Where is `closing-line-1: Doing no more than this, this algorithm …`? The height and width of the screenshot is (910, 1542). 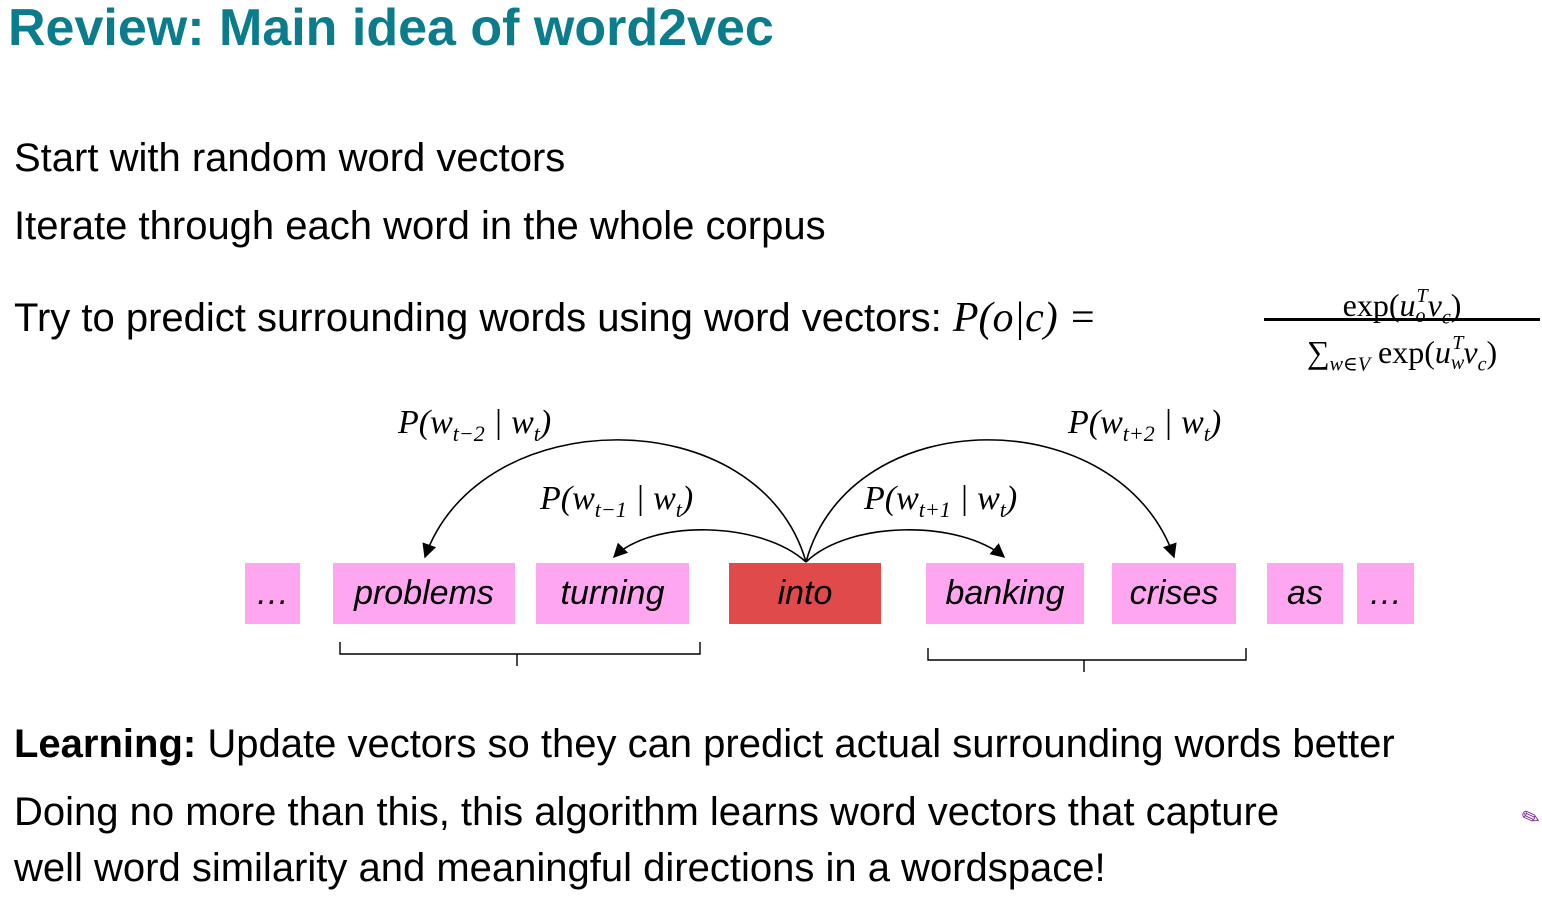
closing-line-1: Doing no more than this, this algorithm … is located at coordinates (647, 812).